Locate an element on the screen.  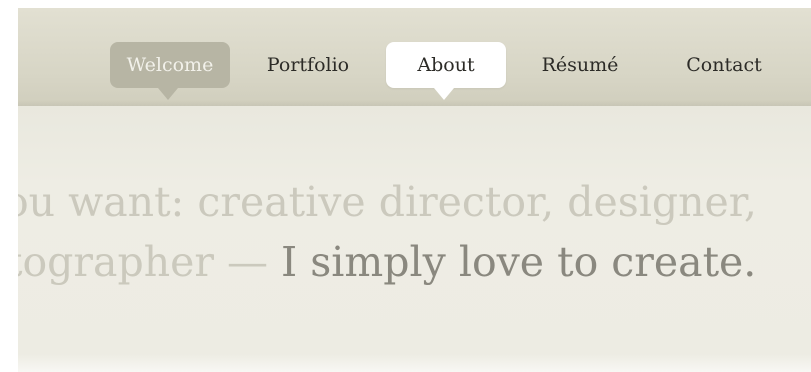
nav-item-label: Portfolio is located at coordinates (308, 65).